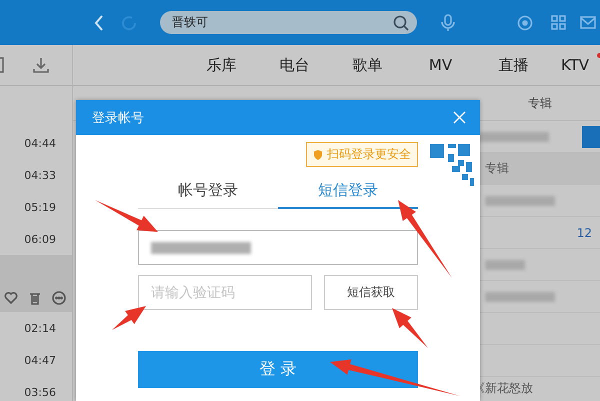 The image size is (600, 401). Describe the element at coordinates (288, 22) in the screenshot. I see `search-field: 晋轶可` at that location.